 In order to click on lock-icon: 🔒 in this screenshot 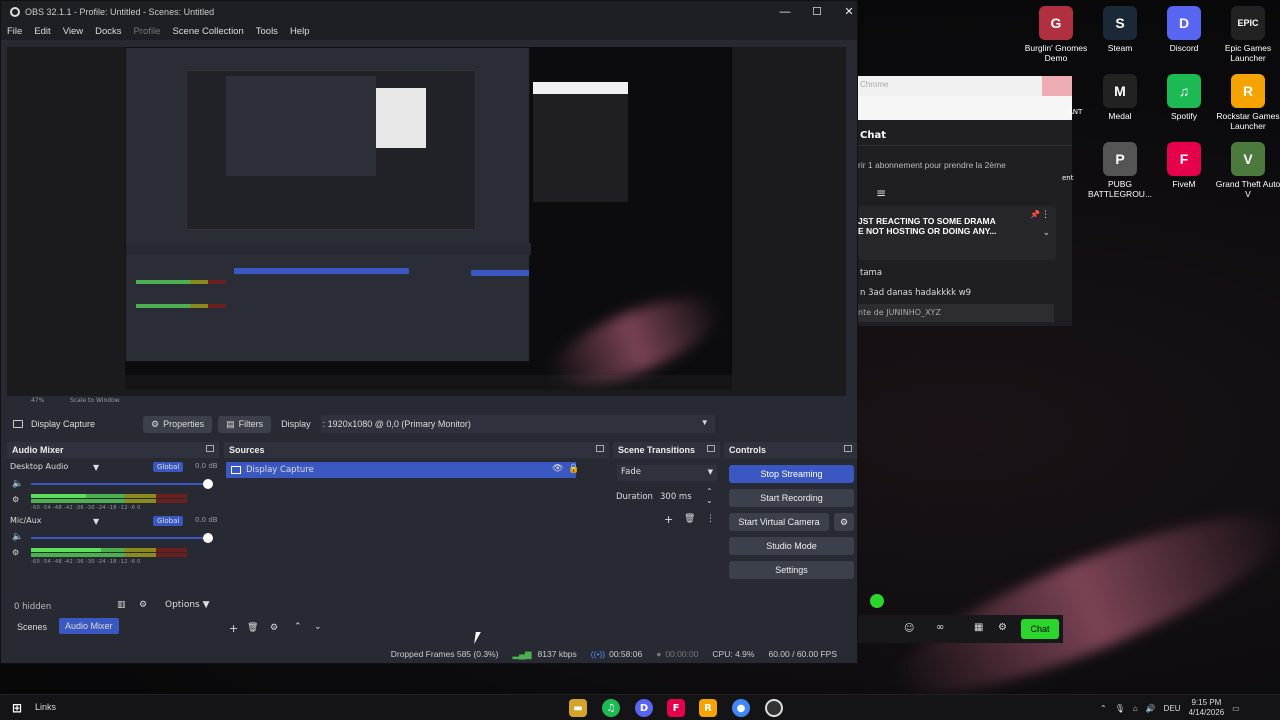, I will do `click(573, 469)`.